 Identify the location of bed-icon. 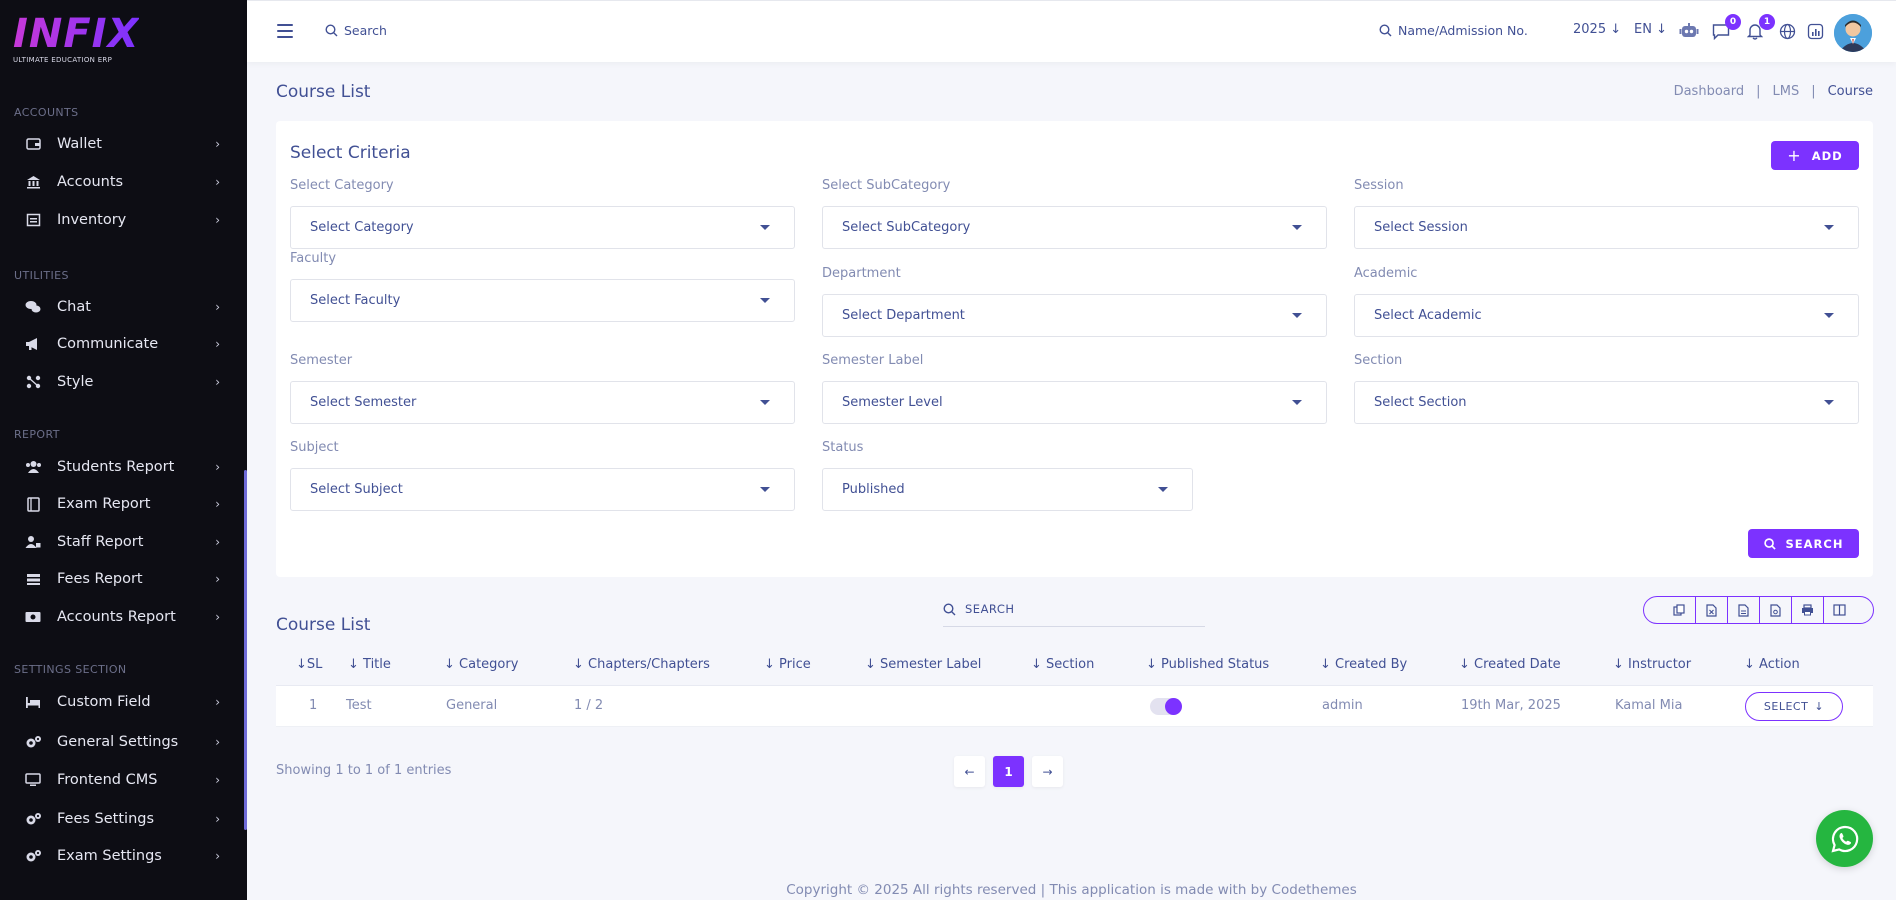
(33, 702).